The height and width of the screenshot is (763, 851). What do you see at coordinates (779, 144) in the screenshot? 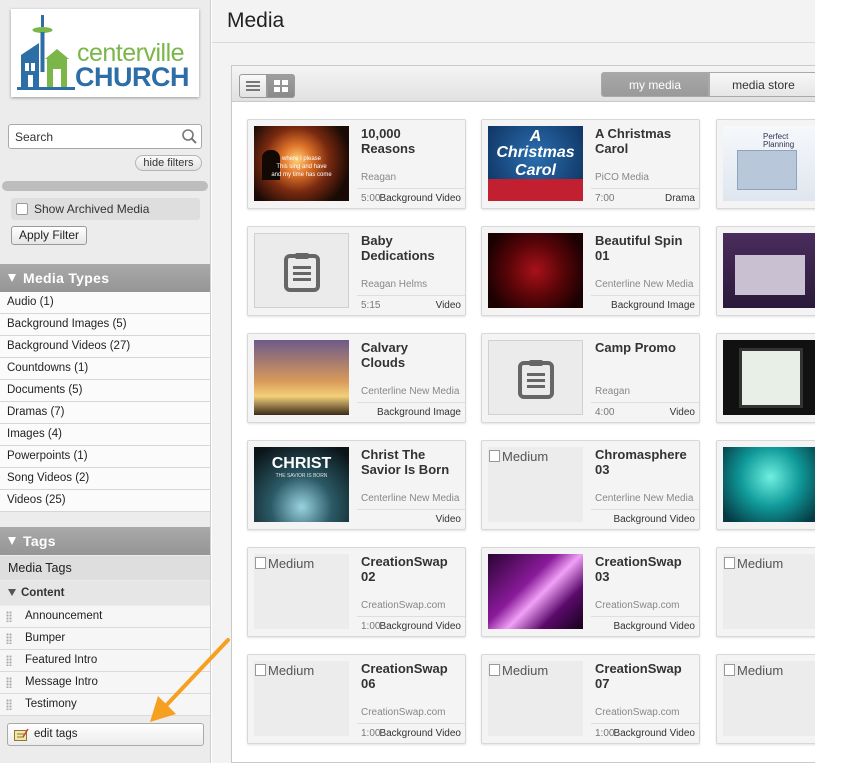
I see `thumbnail-caption: Planning` at bounding box center [779, 144].